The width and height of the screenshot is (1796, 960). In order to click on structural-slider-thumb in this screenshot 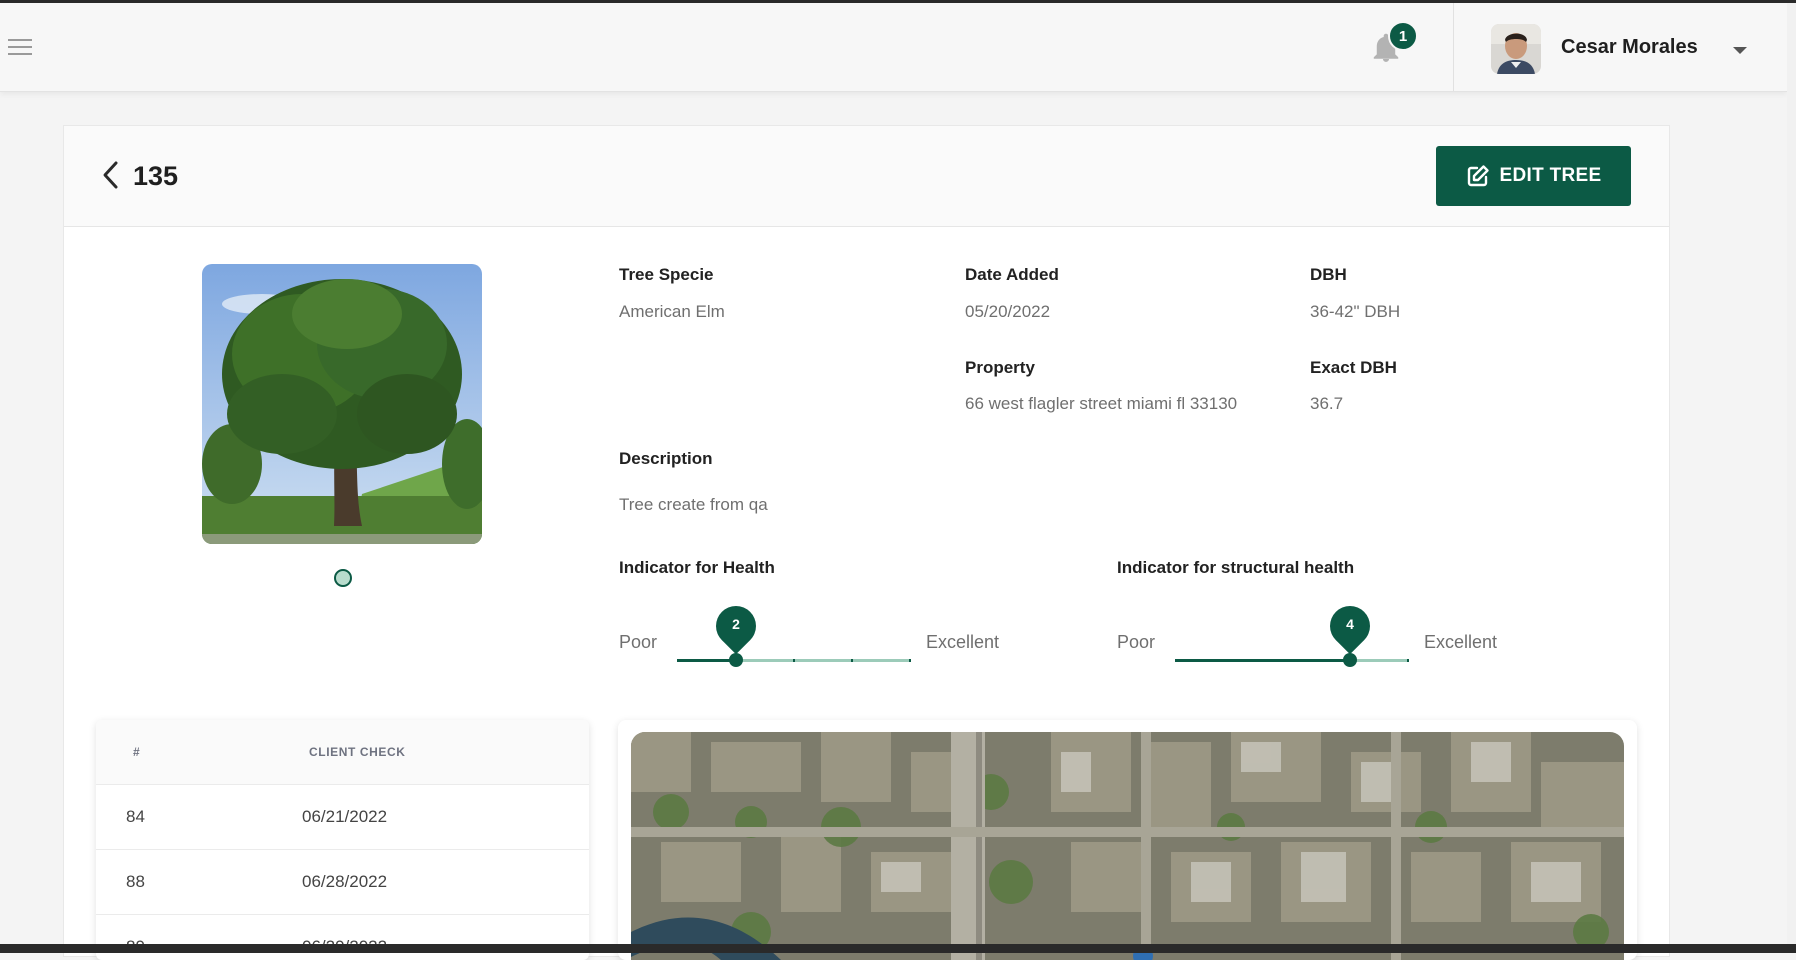, I will do `click(1350, 660)`.